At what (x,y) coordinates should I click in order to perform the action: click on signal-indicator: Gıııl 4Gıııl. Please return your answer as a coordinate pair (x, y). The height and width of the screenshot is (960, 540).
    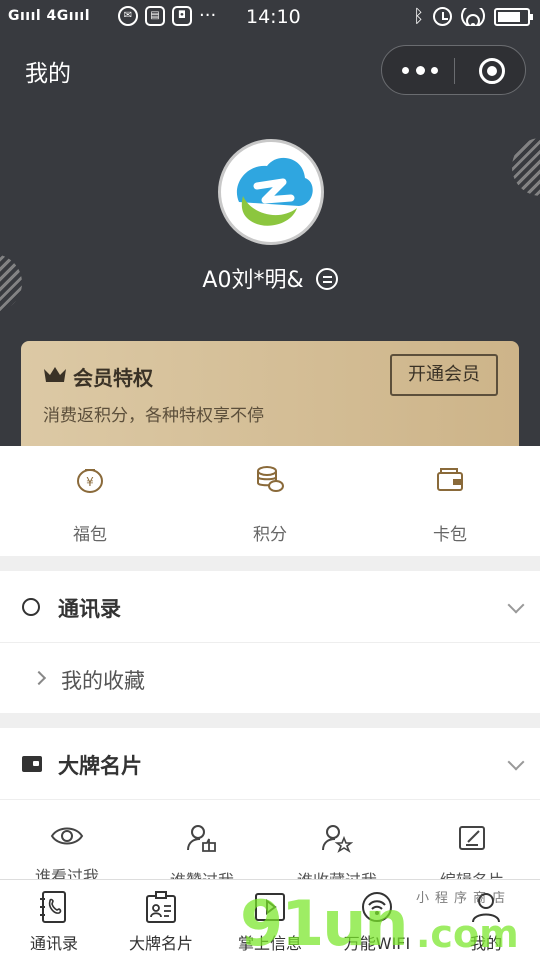
    Looking at the image, I should click on (49, 16).